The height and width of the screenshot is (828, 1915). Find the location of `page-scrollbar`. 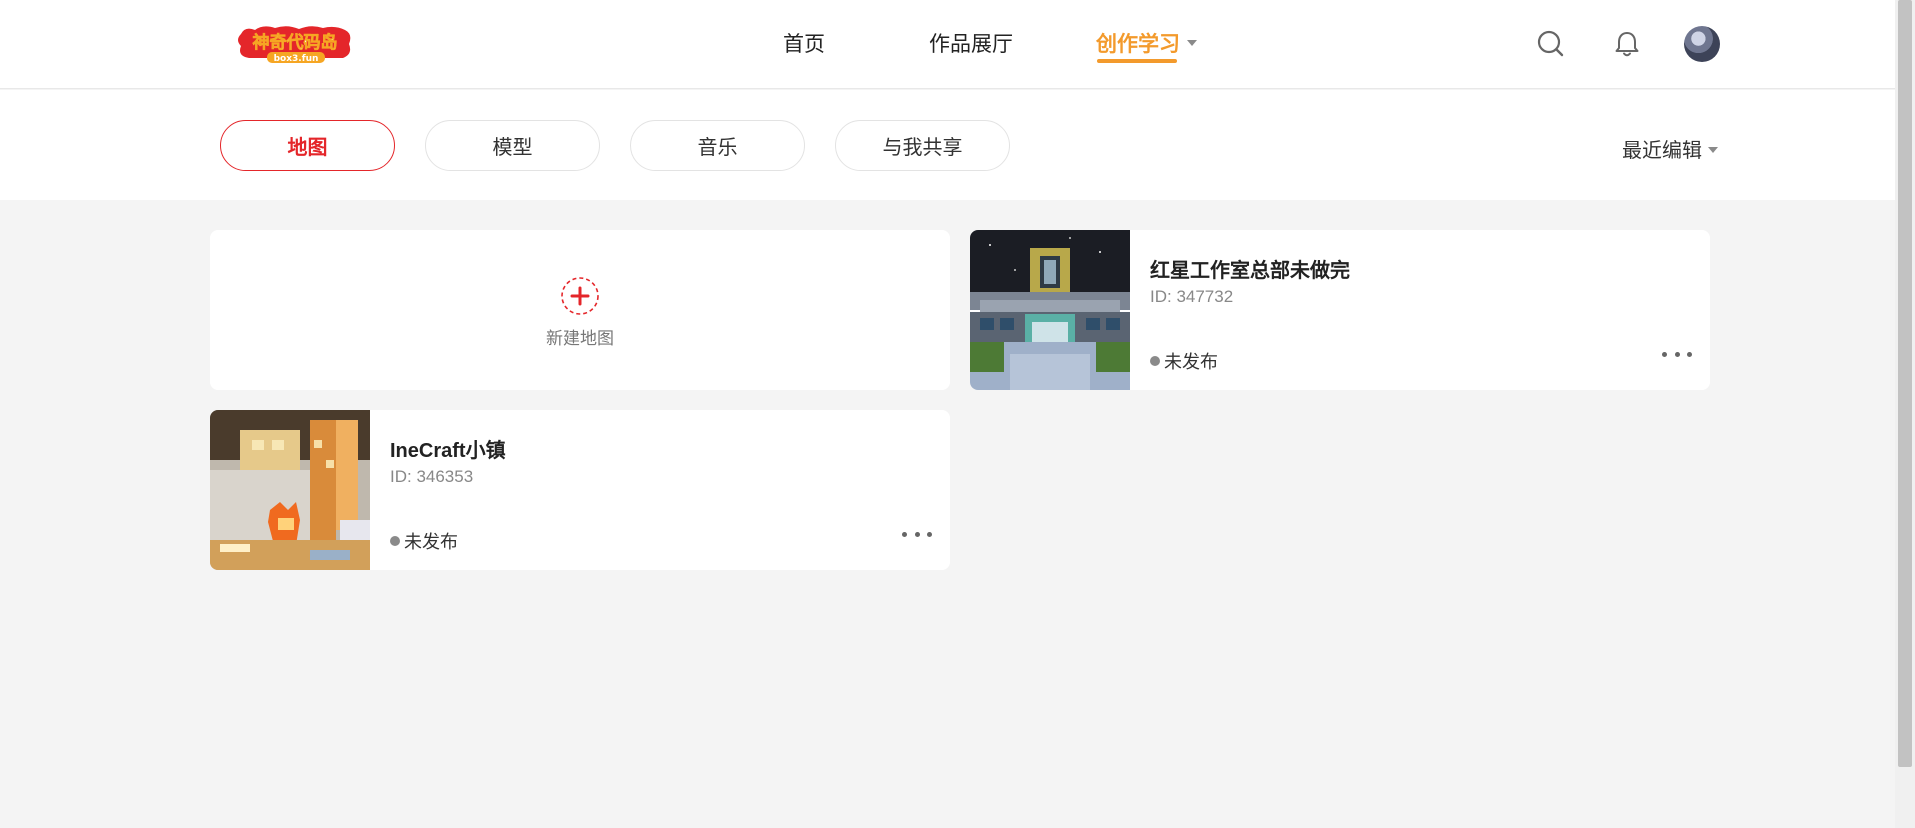

page-scrollbar is located at coordinates (1905, 414).